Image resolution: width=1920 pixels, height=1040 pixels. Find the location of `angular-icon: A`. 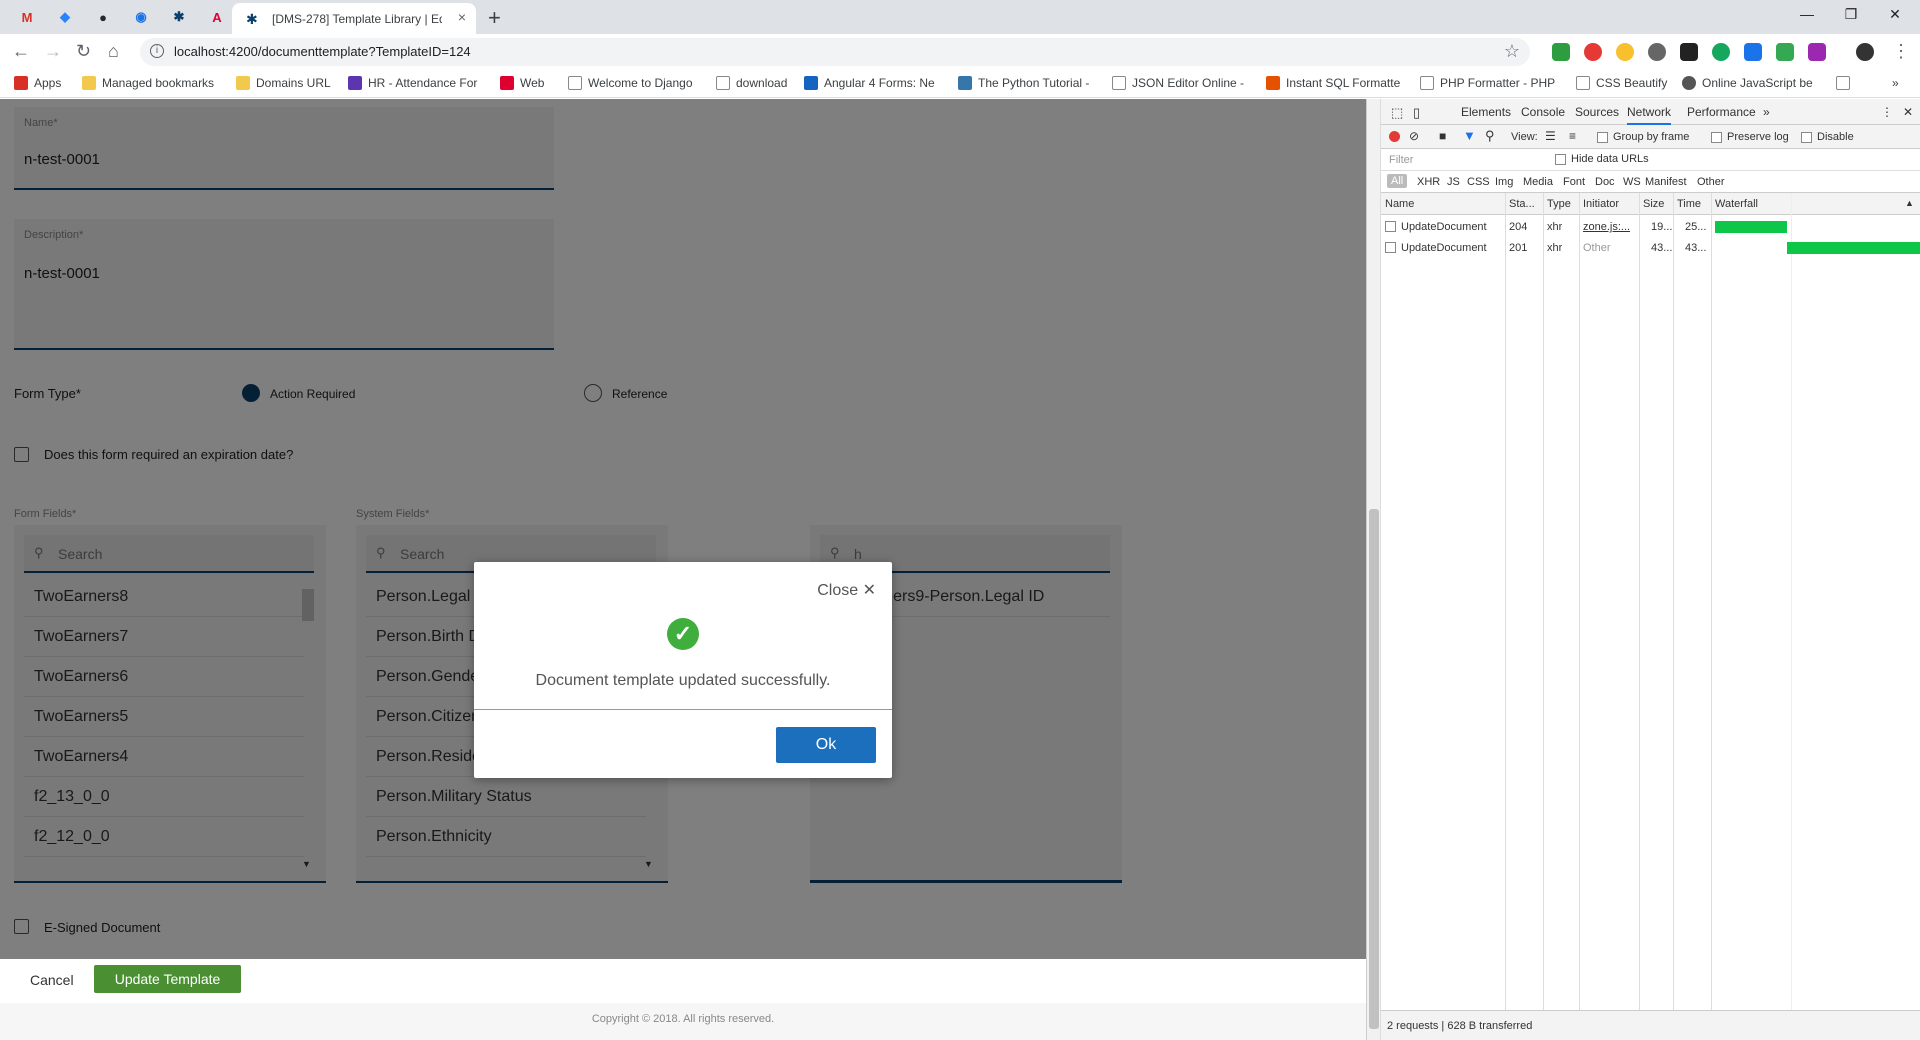

angular-icon: A is located at coordinates (217, 17).